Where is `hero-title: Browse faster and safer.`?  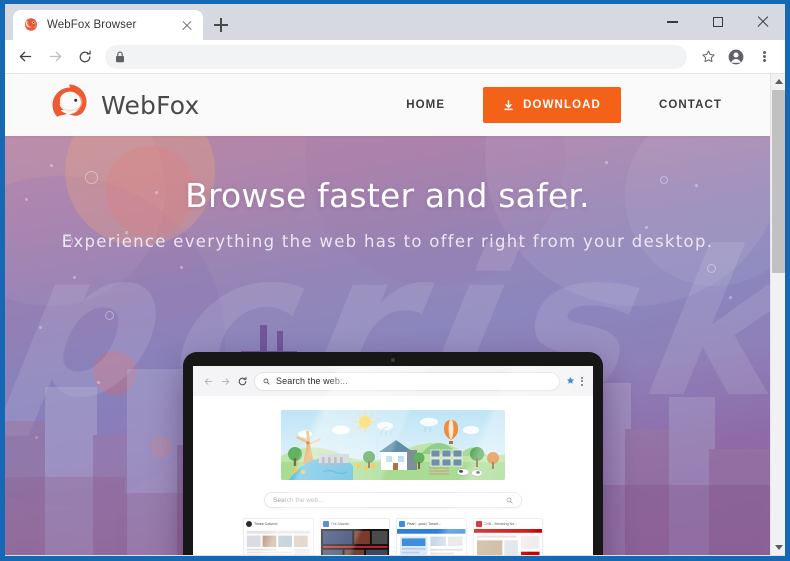 hero-title: Browse faster and safer. is located at coordinates (387, 195).